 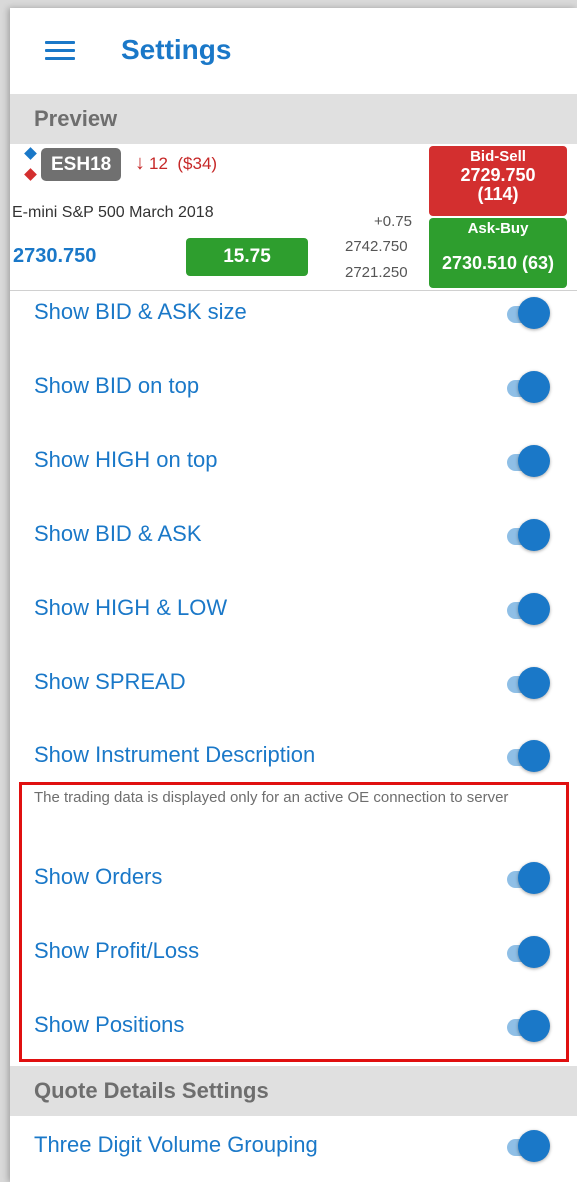 I want to click on setting-label: Show Instrument Description, so click(x=175, y=754).